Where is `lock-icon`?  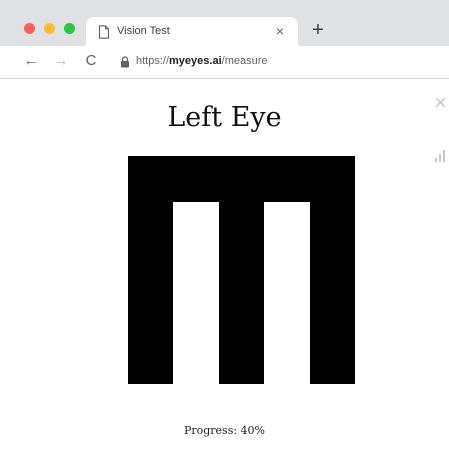 lock-icon is located at coordinates (125, 62).